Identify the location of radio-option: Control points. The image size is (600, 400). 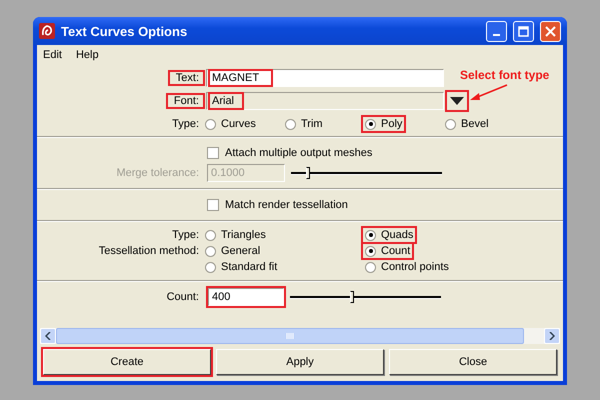
(407, 267).